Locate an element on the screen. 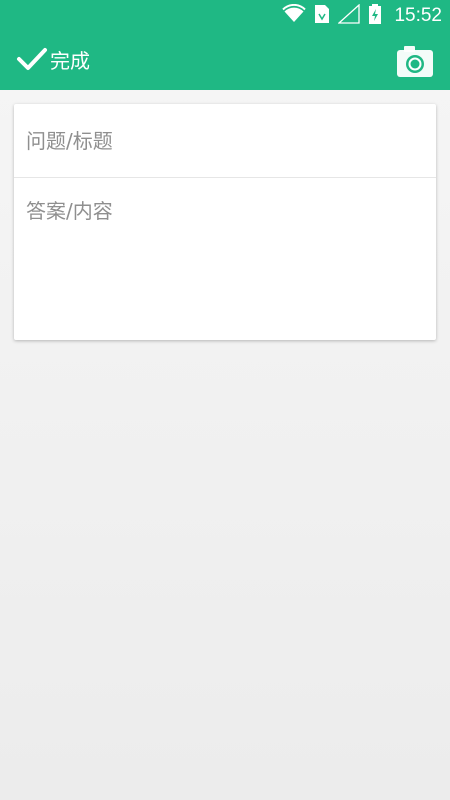 Image resolution: width=450 pixels, height=800 pixels. title-input is located at coordinates (225, 141).